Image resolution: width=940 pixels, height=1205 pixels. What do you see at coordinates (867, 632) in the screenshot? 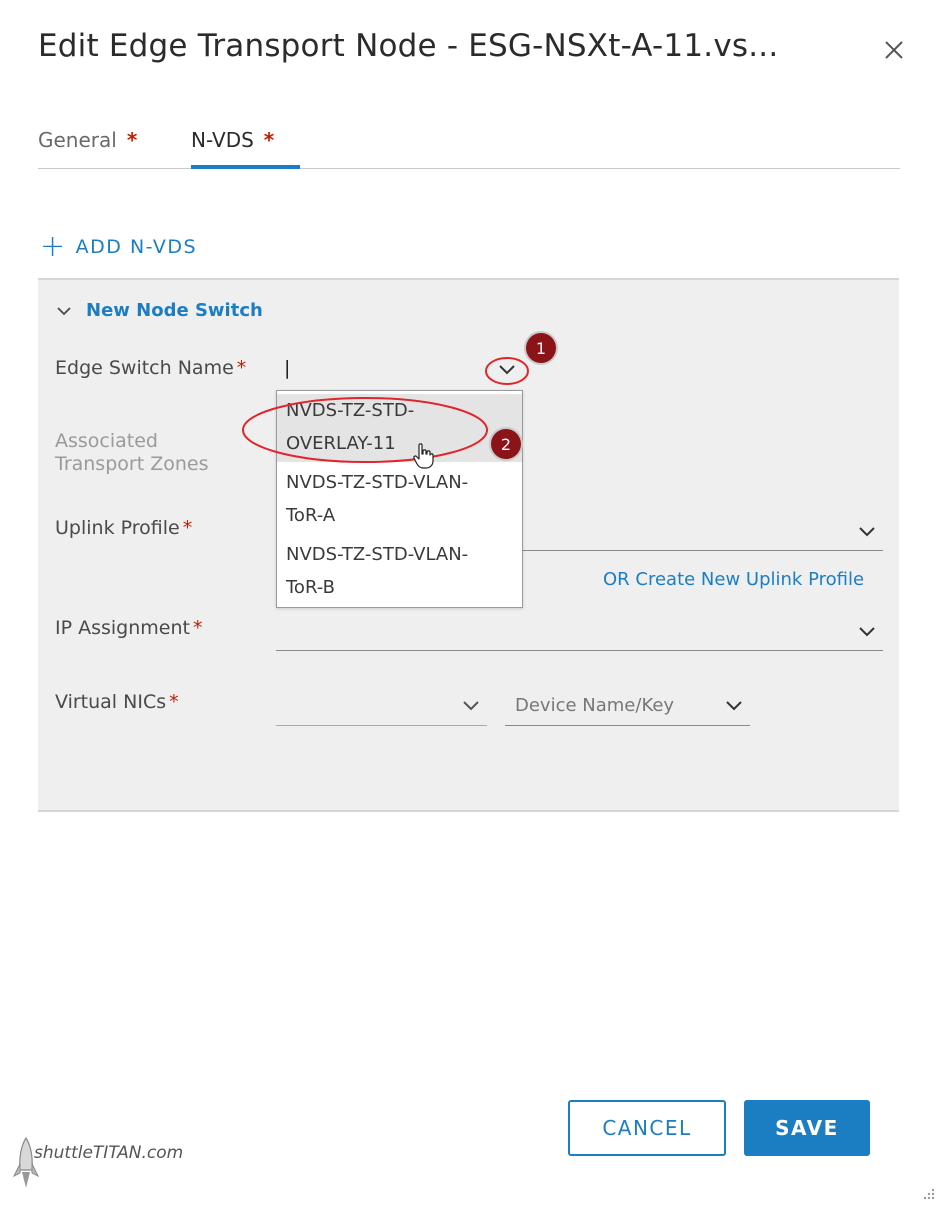
I see `ip-assignment-chevron-icon` at bounding box center [867, 632].